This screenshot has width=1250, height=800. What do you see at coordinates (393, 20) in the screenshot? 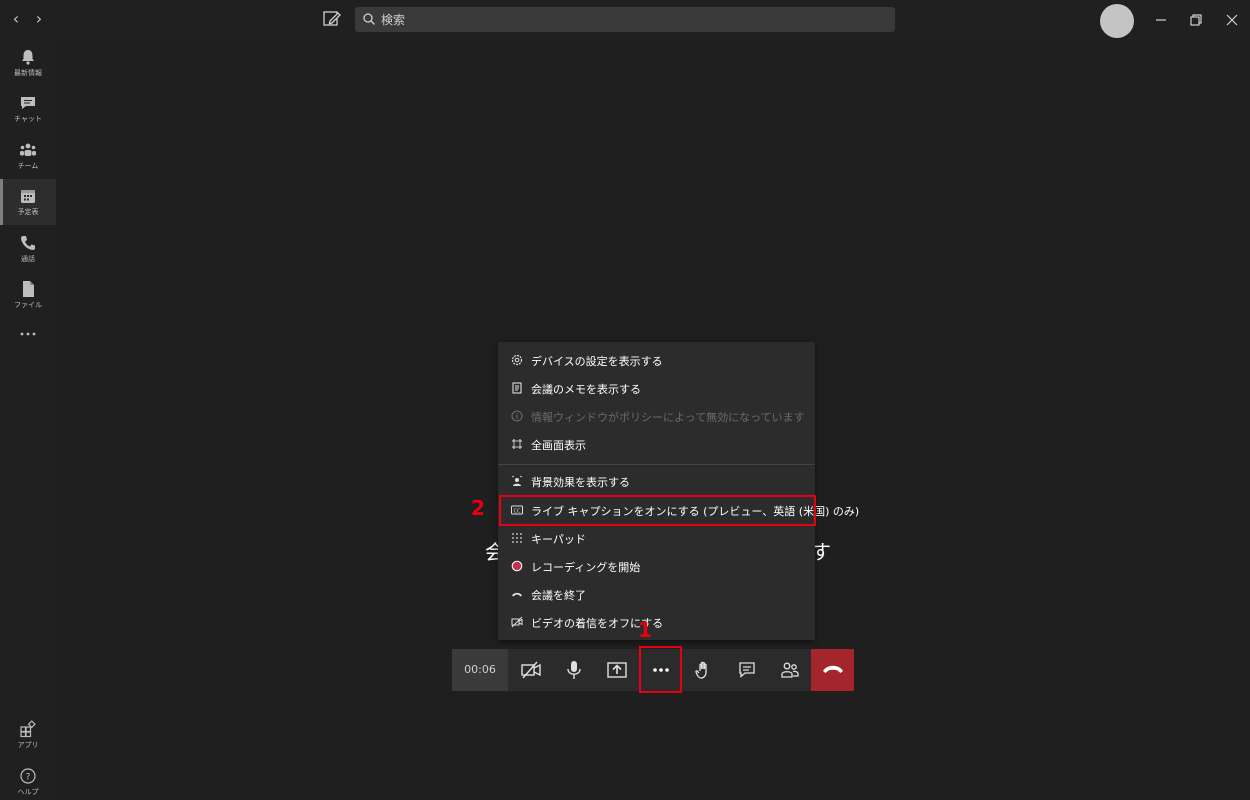
I see `search-placeholder: 検索` at bounding box center [393, 20].